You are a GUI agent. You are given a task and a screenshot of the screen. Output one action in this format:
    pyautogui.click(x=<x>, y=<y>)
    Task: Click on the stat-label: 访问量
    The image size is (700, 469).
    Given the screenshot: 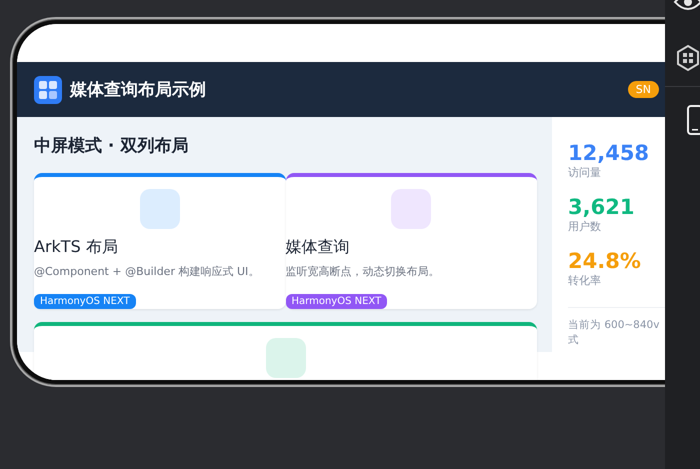 What is the action you would take?
    pyautogui.click(x=585, y=172)
    